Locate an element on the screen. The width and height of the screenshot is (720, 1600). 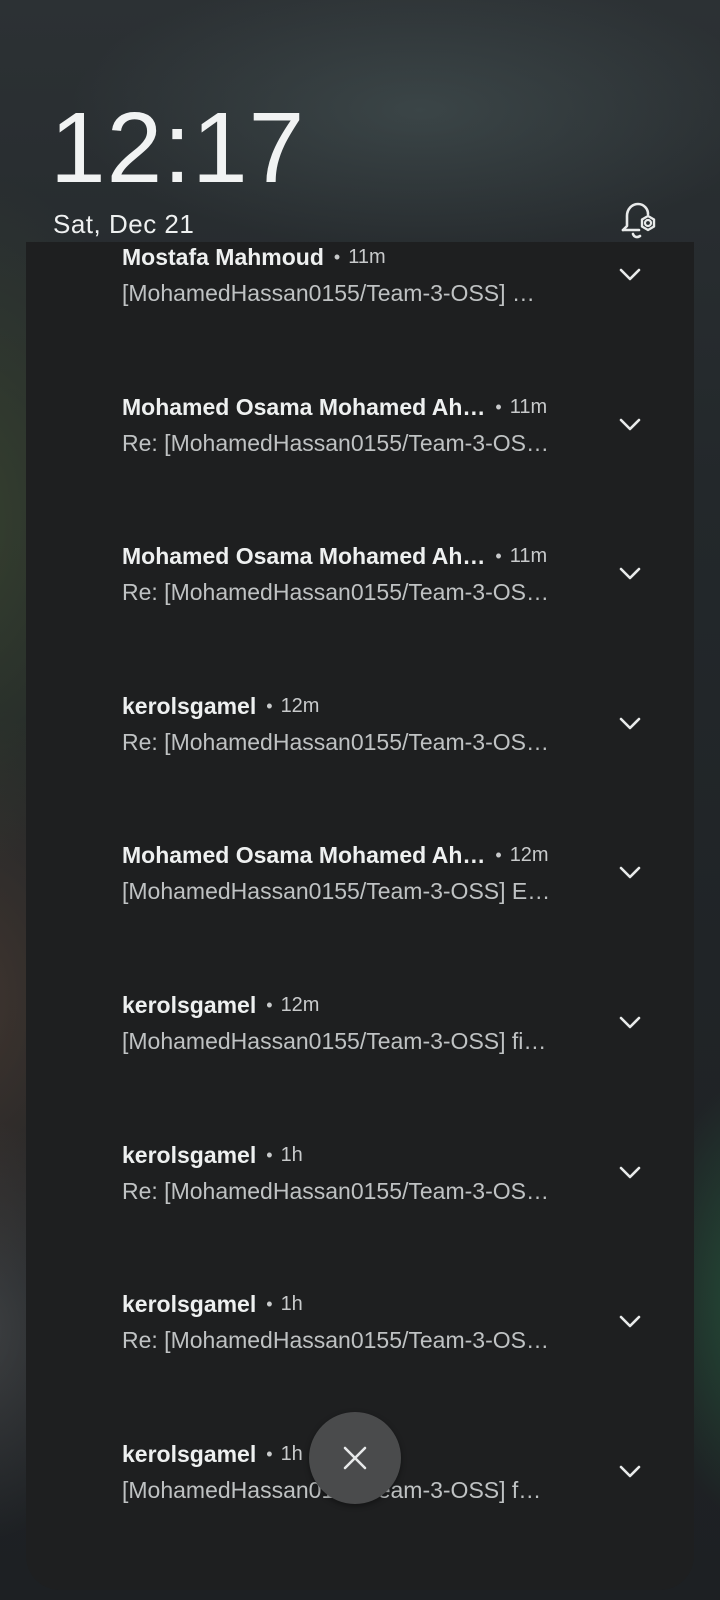
notification-sender: Mostafa Mahmoud is located at coordinates (223, 256).